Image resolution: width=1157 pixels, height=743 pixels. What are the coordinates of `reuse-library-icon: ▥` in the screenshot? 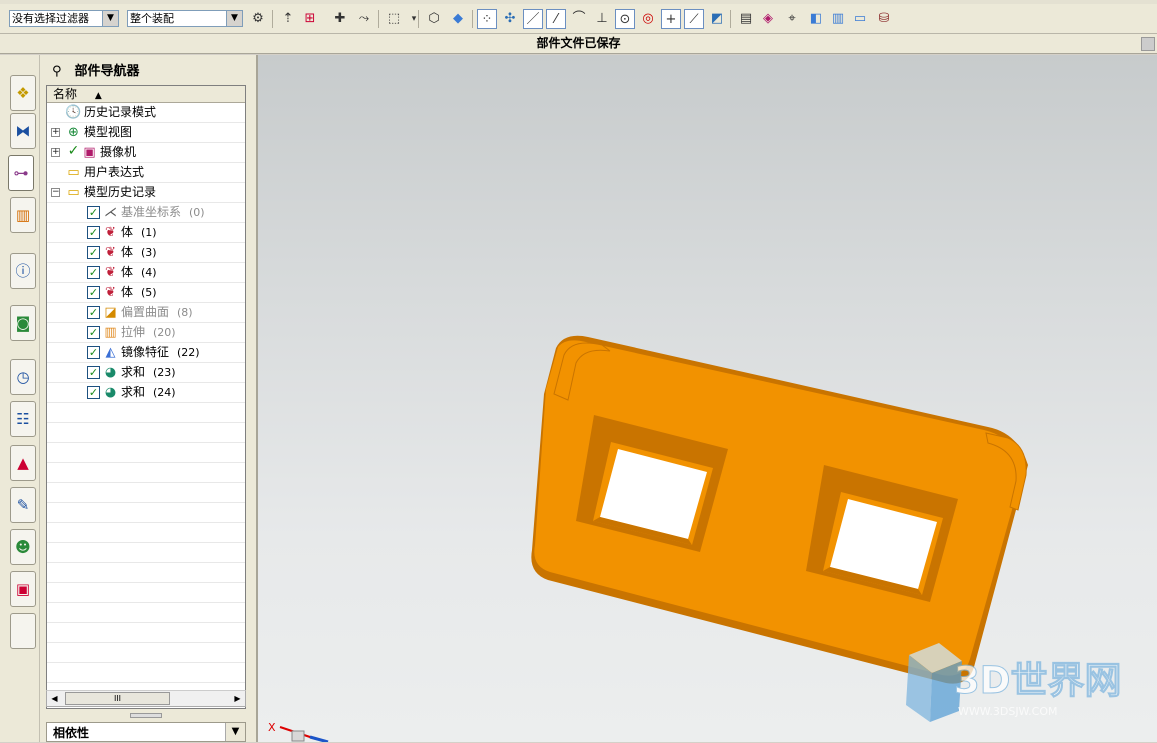 It's located at (23, 215).